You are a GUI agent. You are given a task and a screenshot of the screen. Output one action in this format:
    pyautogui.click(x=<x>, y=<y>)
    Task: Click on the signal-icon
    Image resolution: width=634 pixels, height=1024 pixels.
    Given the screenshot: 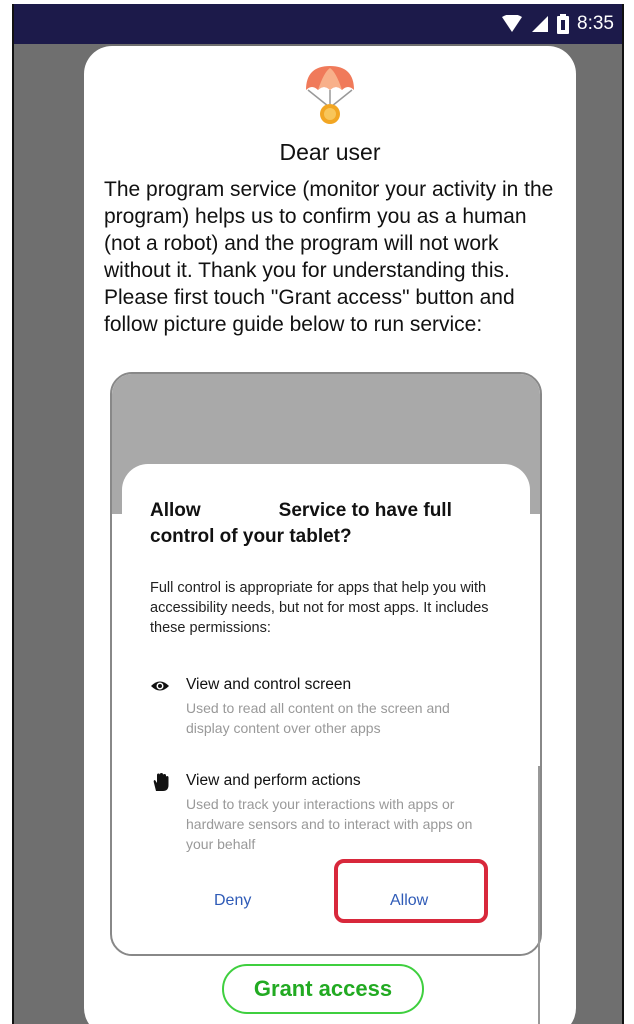 What is the action you would take?
    pyautogui.click(x=540, y=24)
    